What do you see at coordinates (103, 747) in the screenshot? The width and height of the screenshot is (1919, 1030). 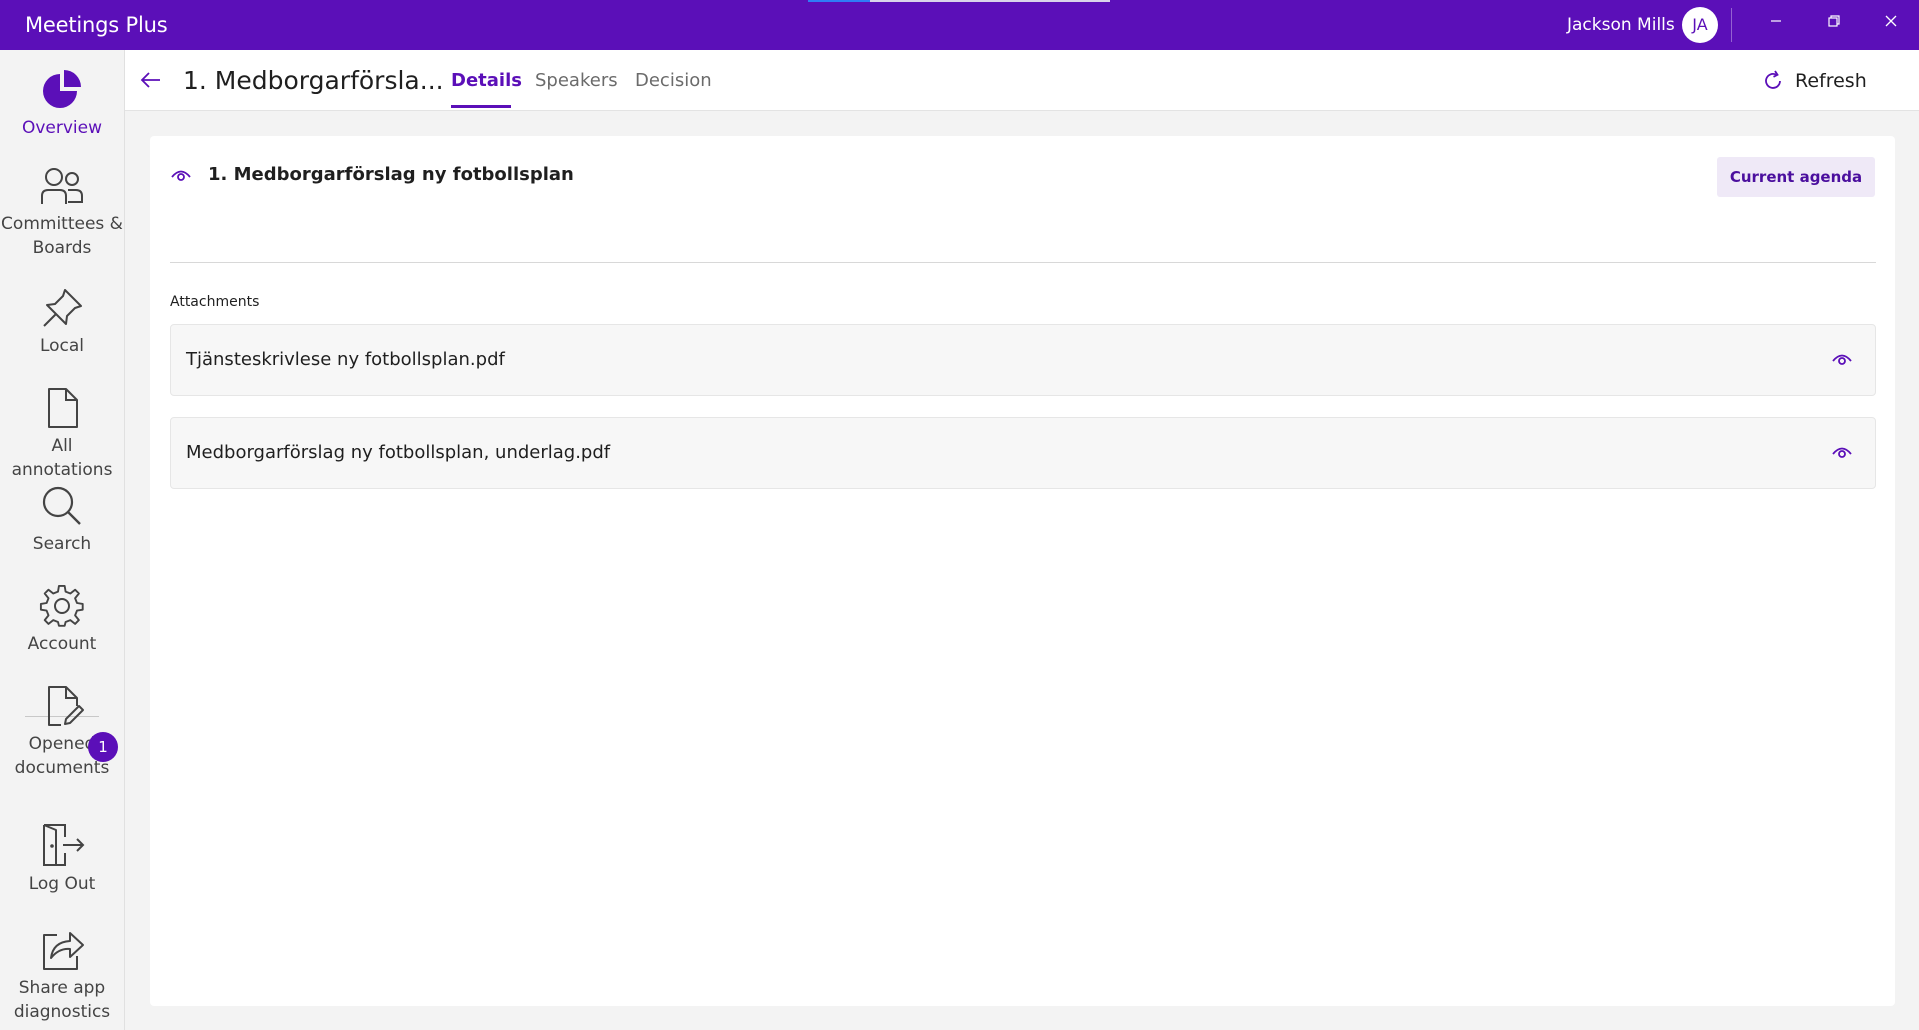 I see `opened-documents-badge: 1` at bounding box center [103, 747].